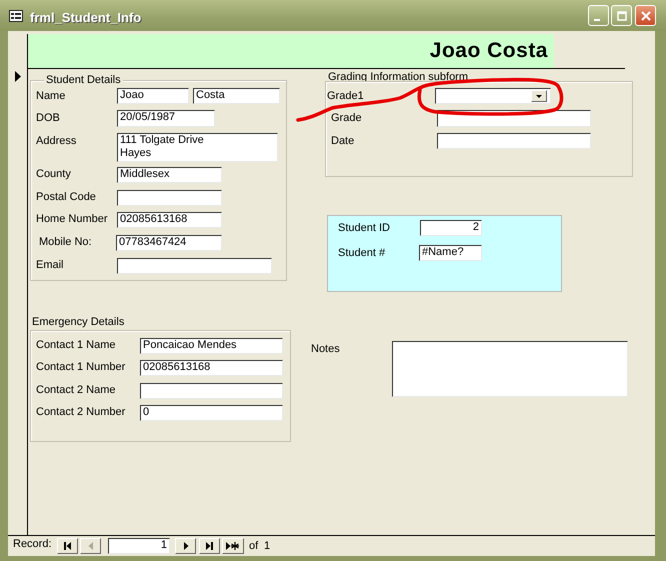  What do you see at coordinates (169, 175) in the screenshot?
I see `text-field: Middlesex` at bounding box center [169, 175].